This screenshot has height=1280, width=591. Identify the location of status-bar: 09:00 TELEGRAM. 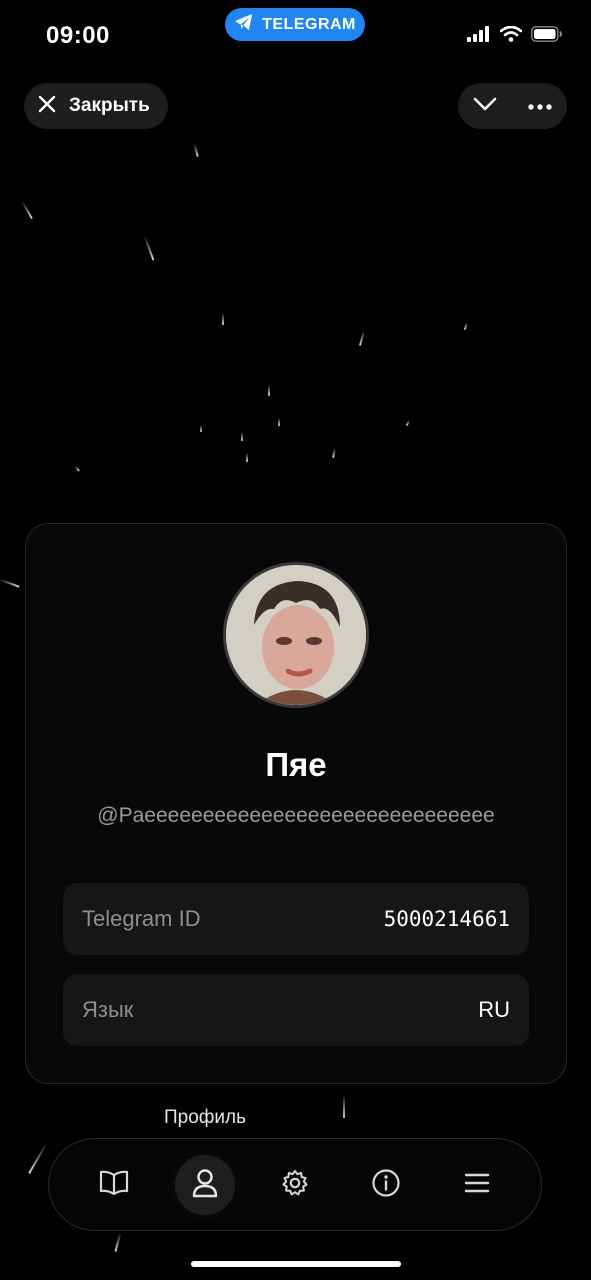
(295, 35).